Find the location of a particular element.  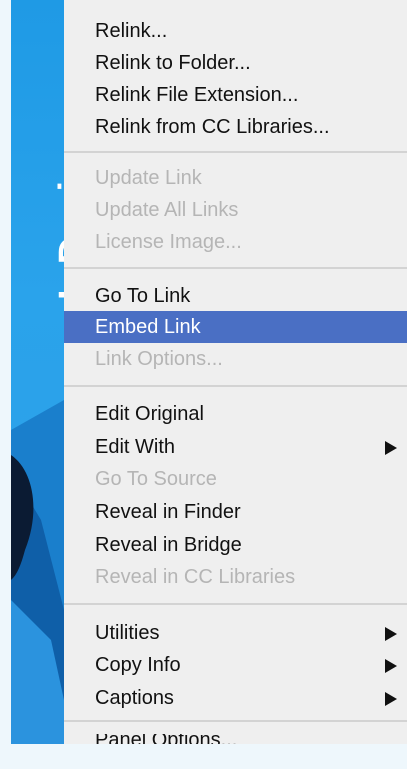

menu-item-update-link: Update Link is located at coordinates (148, 178).